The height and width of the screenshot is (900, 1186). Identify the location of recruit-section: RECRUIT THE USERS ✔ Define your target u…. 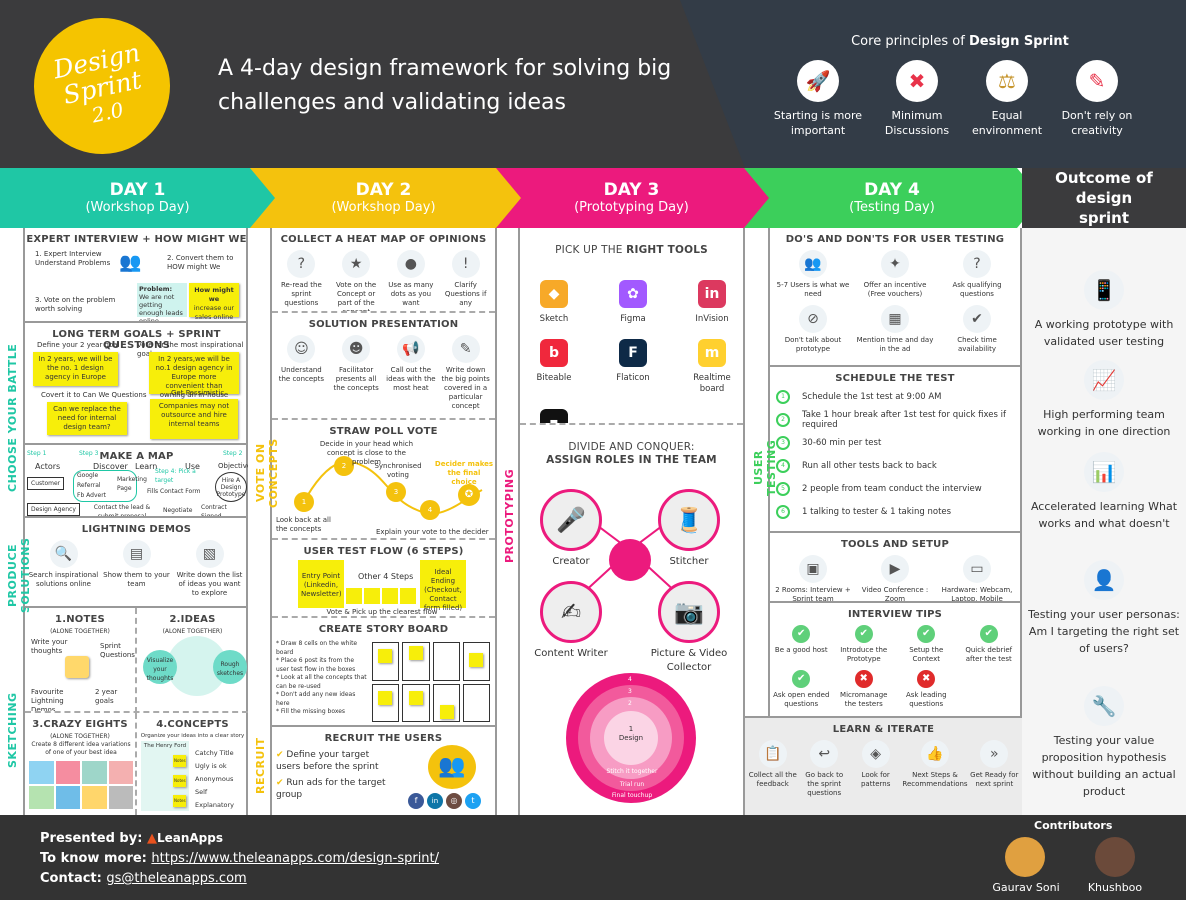
(383, 771).